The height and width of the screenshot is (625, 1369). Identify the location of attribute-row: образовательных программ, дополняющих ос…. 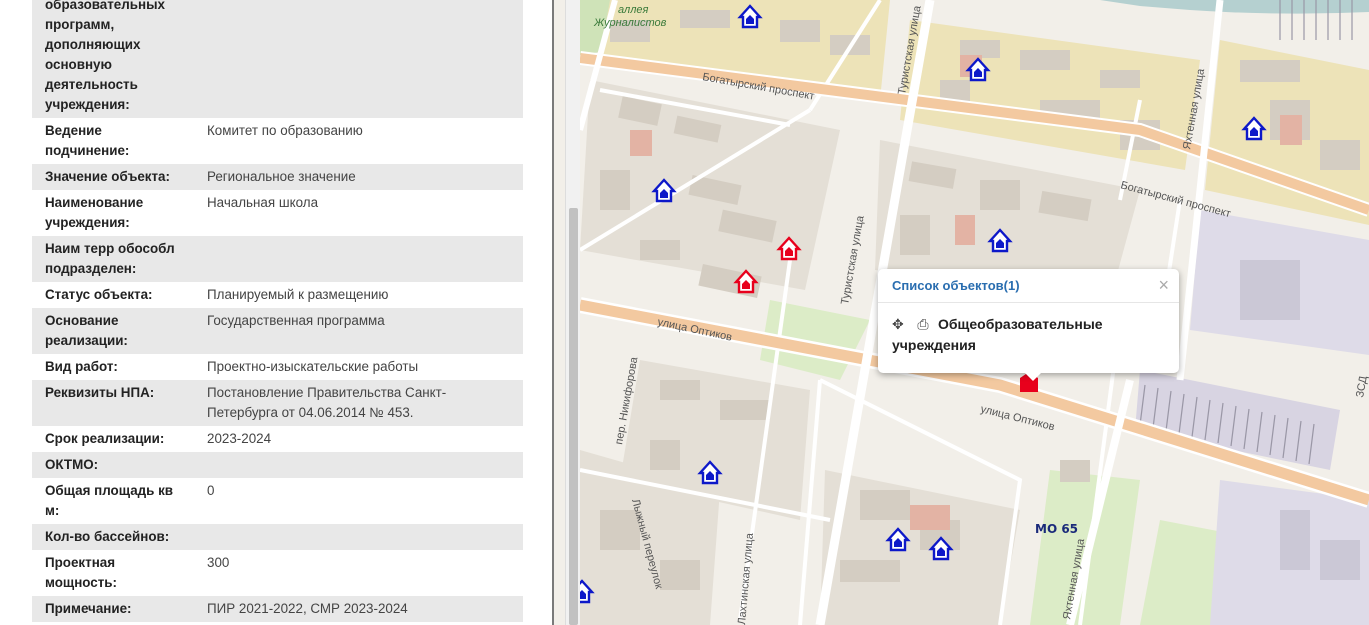
(277, 59).